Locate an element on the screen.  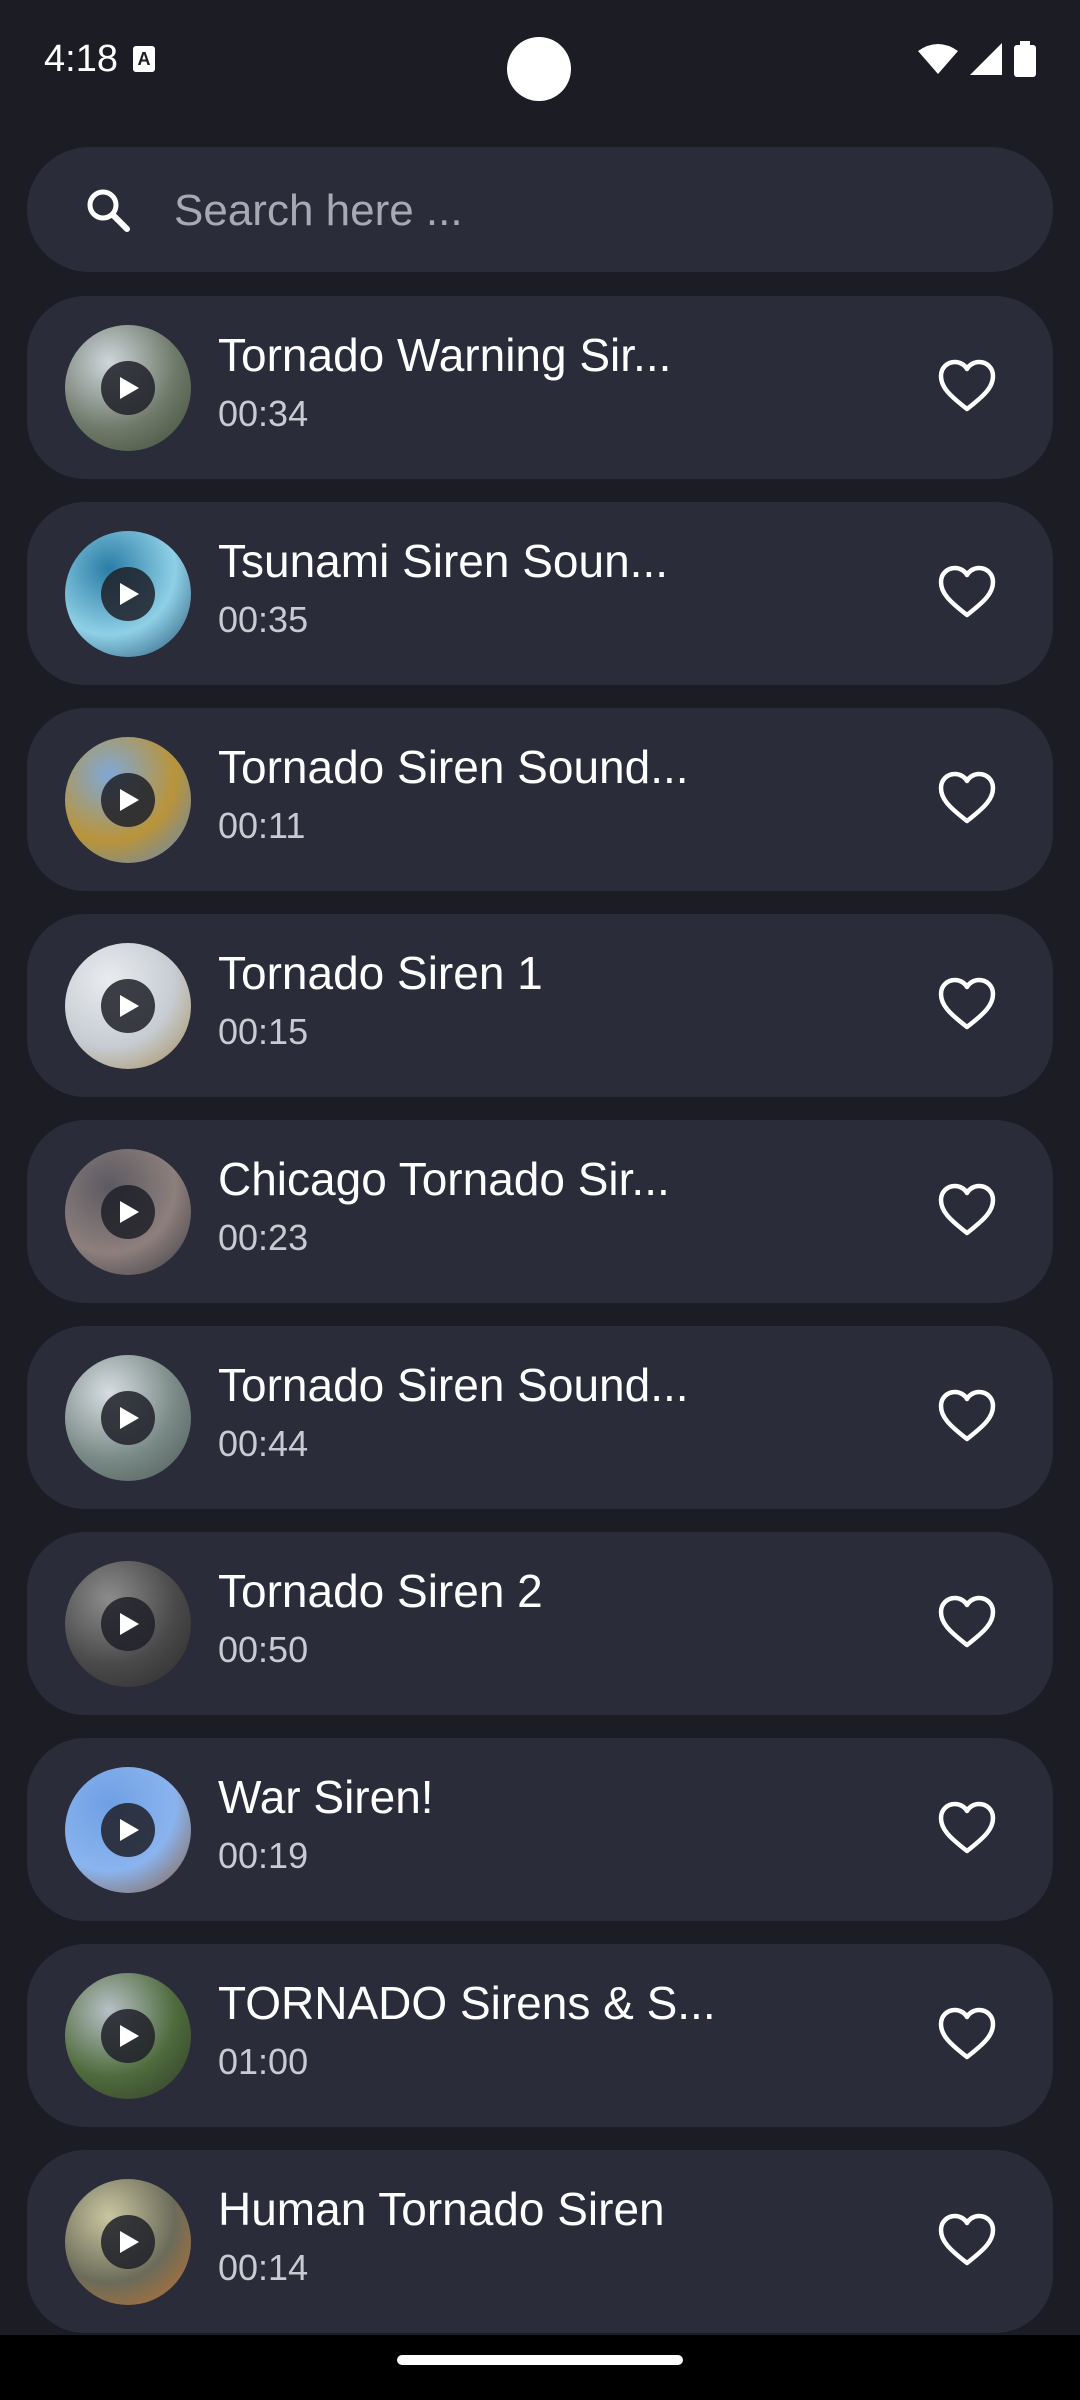
track-title: War Siren! is located at coordinates (326, 1797).